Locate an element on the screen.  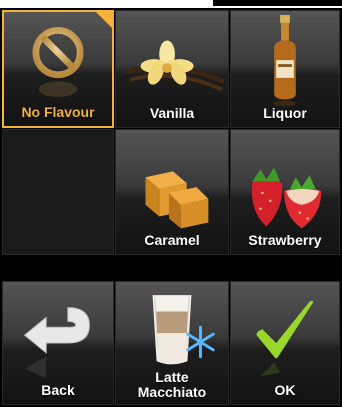
divider-bar is located at coordinates (171, 268).